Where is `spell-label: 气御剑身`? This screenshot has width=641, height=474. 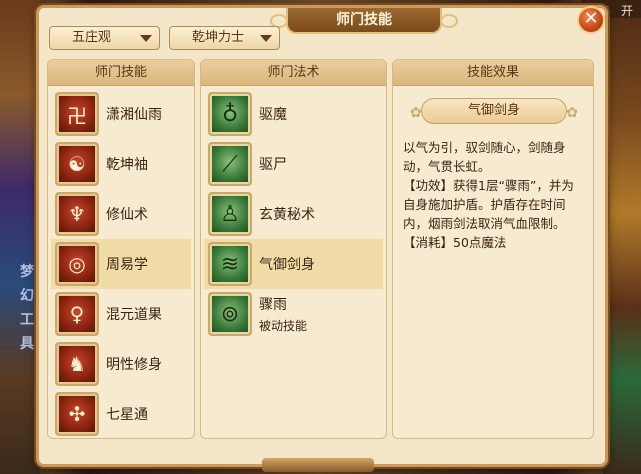
spell-label: 气御剑身 is located at coordinates (287, 265).